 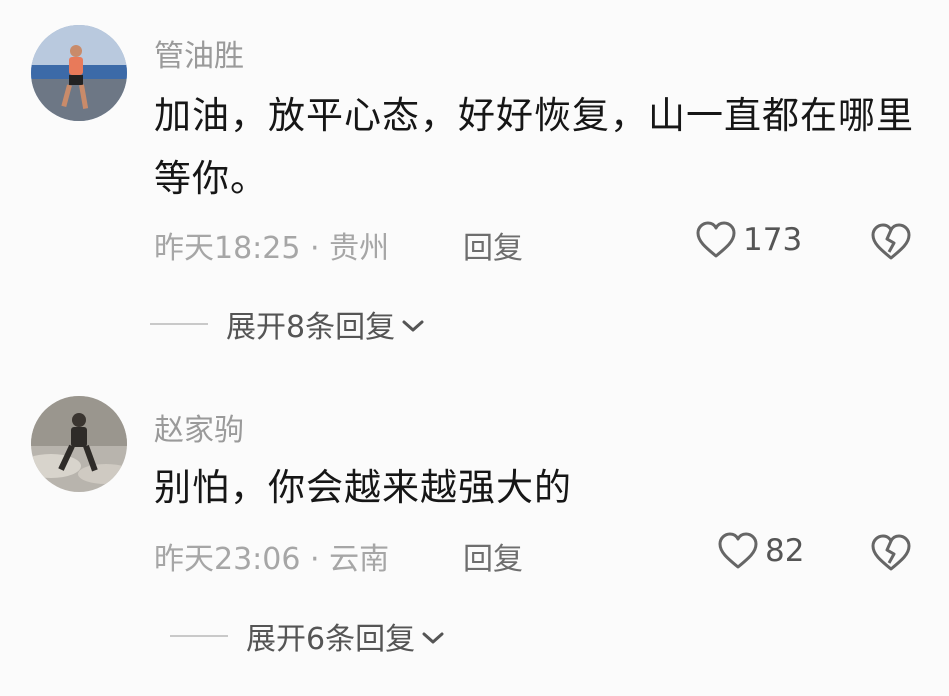 What do you see at coordinates (534, 147) in the screenshot?
I see `comment-text: 加油，放平心态，好好恢复，山一直都在哪里等你。` at bounding box center [534, 147].